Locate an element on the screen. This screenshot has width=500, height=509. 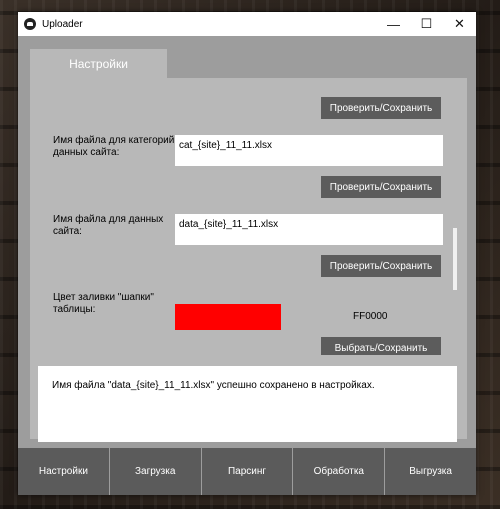
choose-save-color-button: Выбрать/Сохранить is located at coordinates (381, 346).